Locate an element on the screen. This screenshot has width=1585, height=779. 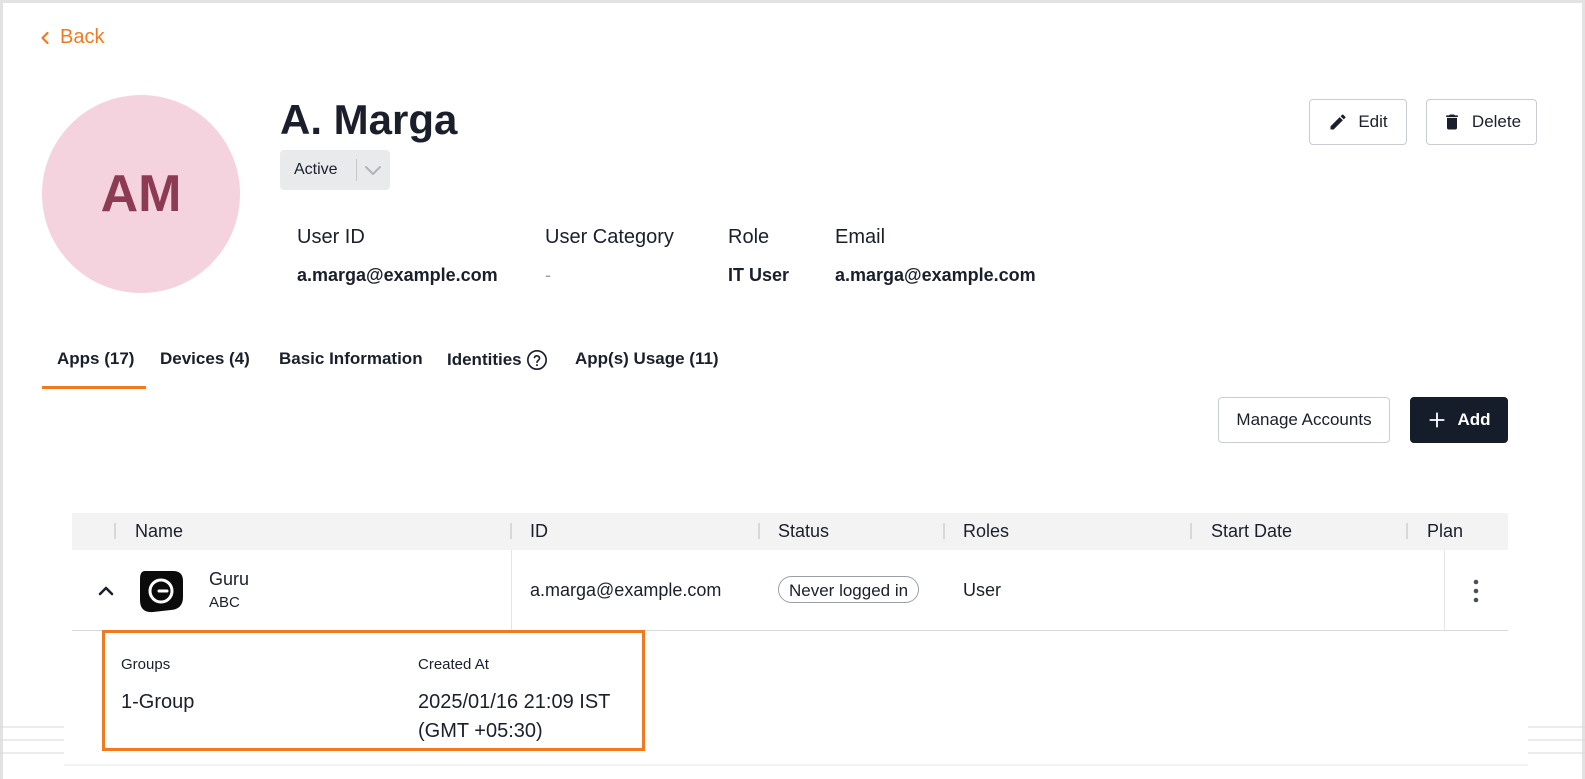
delete-label: Delete is located at coordinates (1496, 121).